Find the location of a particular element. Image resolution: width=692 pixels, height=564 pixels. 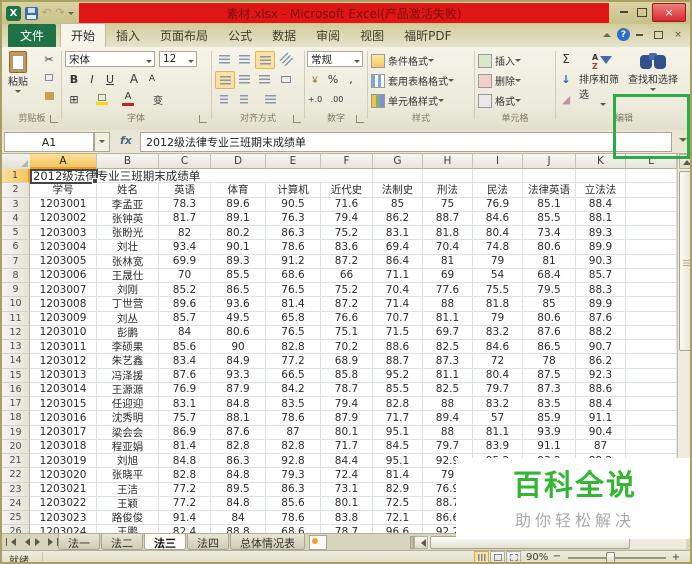

fill-button: ↓ is located at coordinates (566, 79).